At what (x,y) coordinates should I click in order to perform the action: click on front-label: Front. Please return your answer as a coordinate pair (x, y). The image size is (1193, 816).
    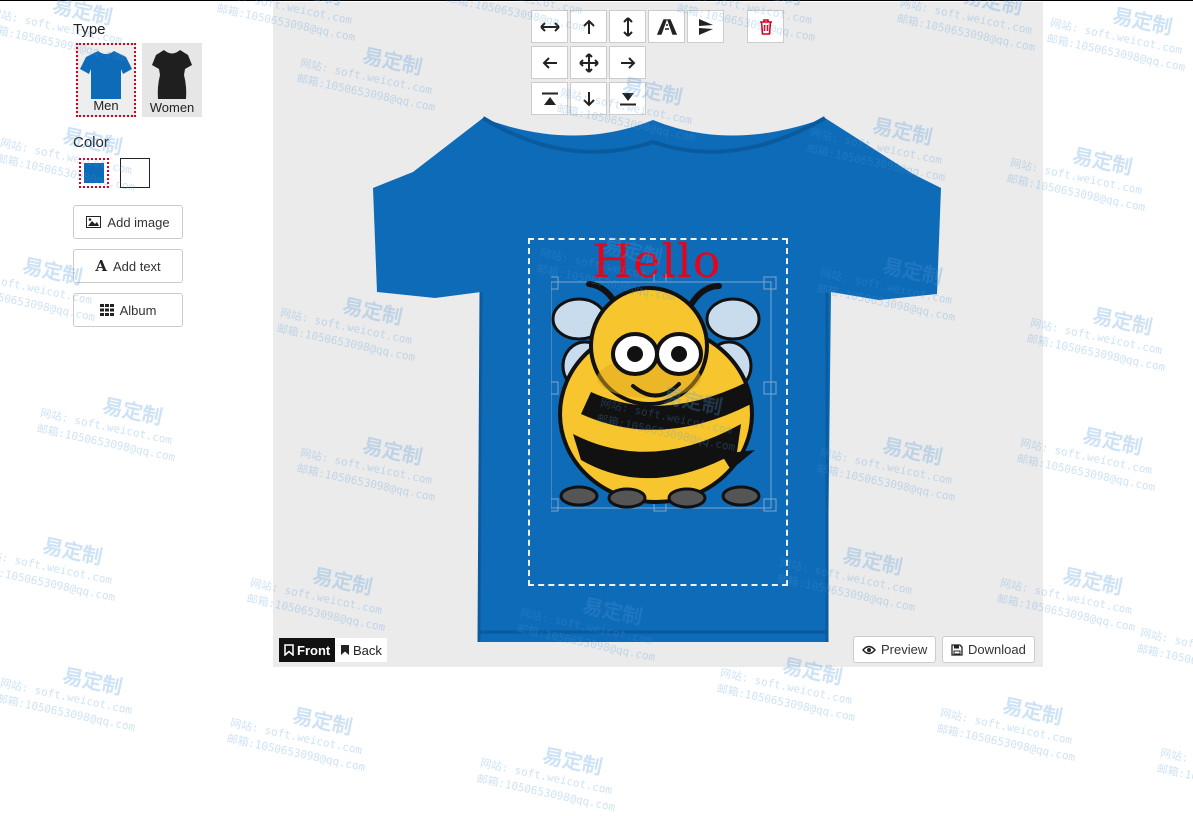
    Looking at the image, I should click on (314, 650).